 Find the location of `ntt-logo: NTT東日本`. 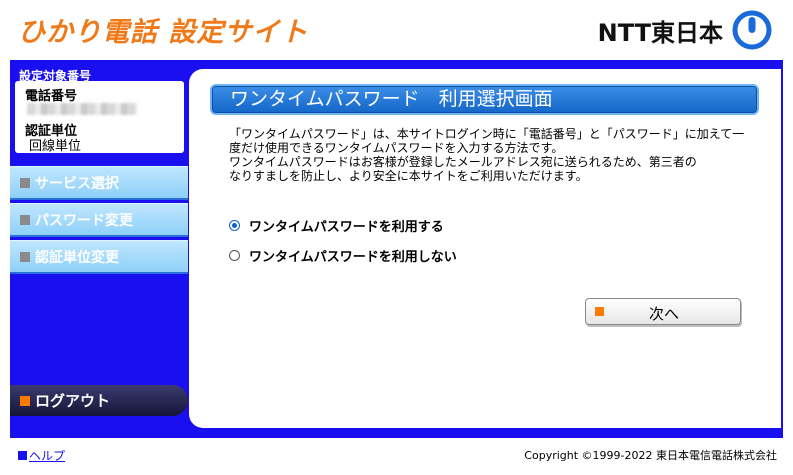

ntt-logo: NTT東日本 is located at coordinates (685, 30).